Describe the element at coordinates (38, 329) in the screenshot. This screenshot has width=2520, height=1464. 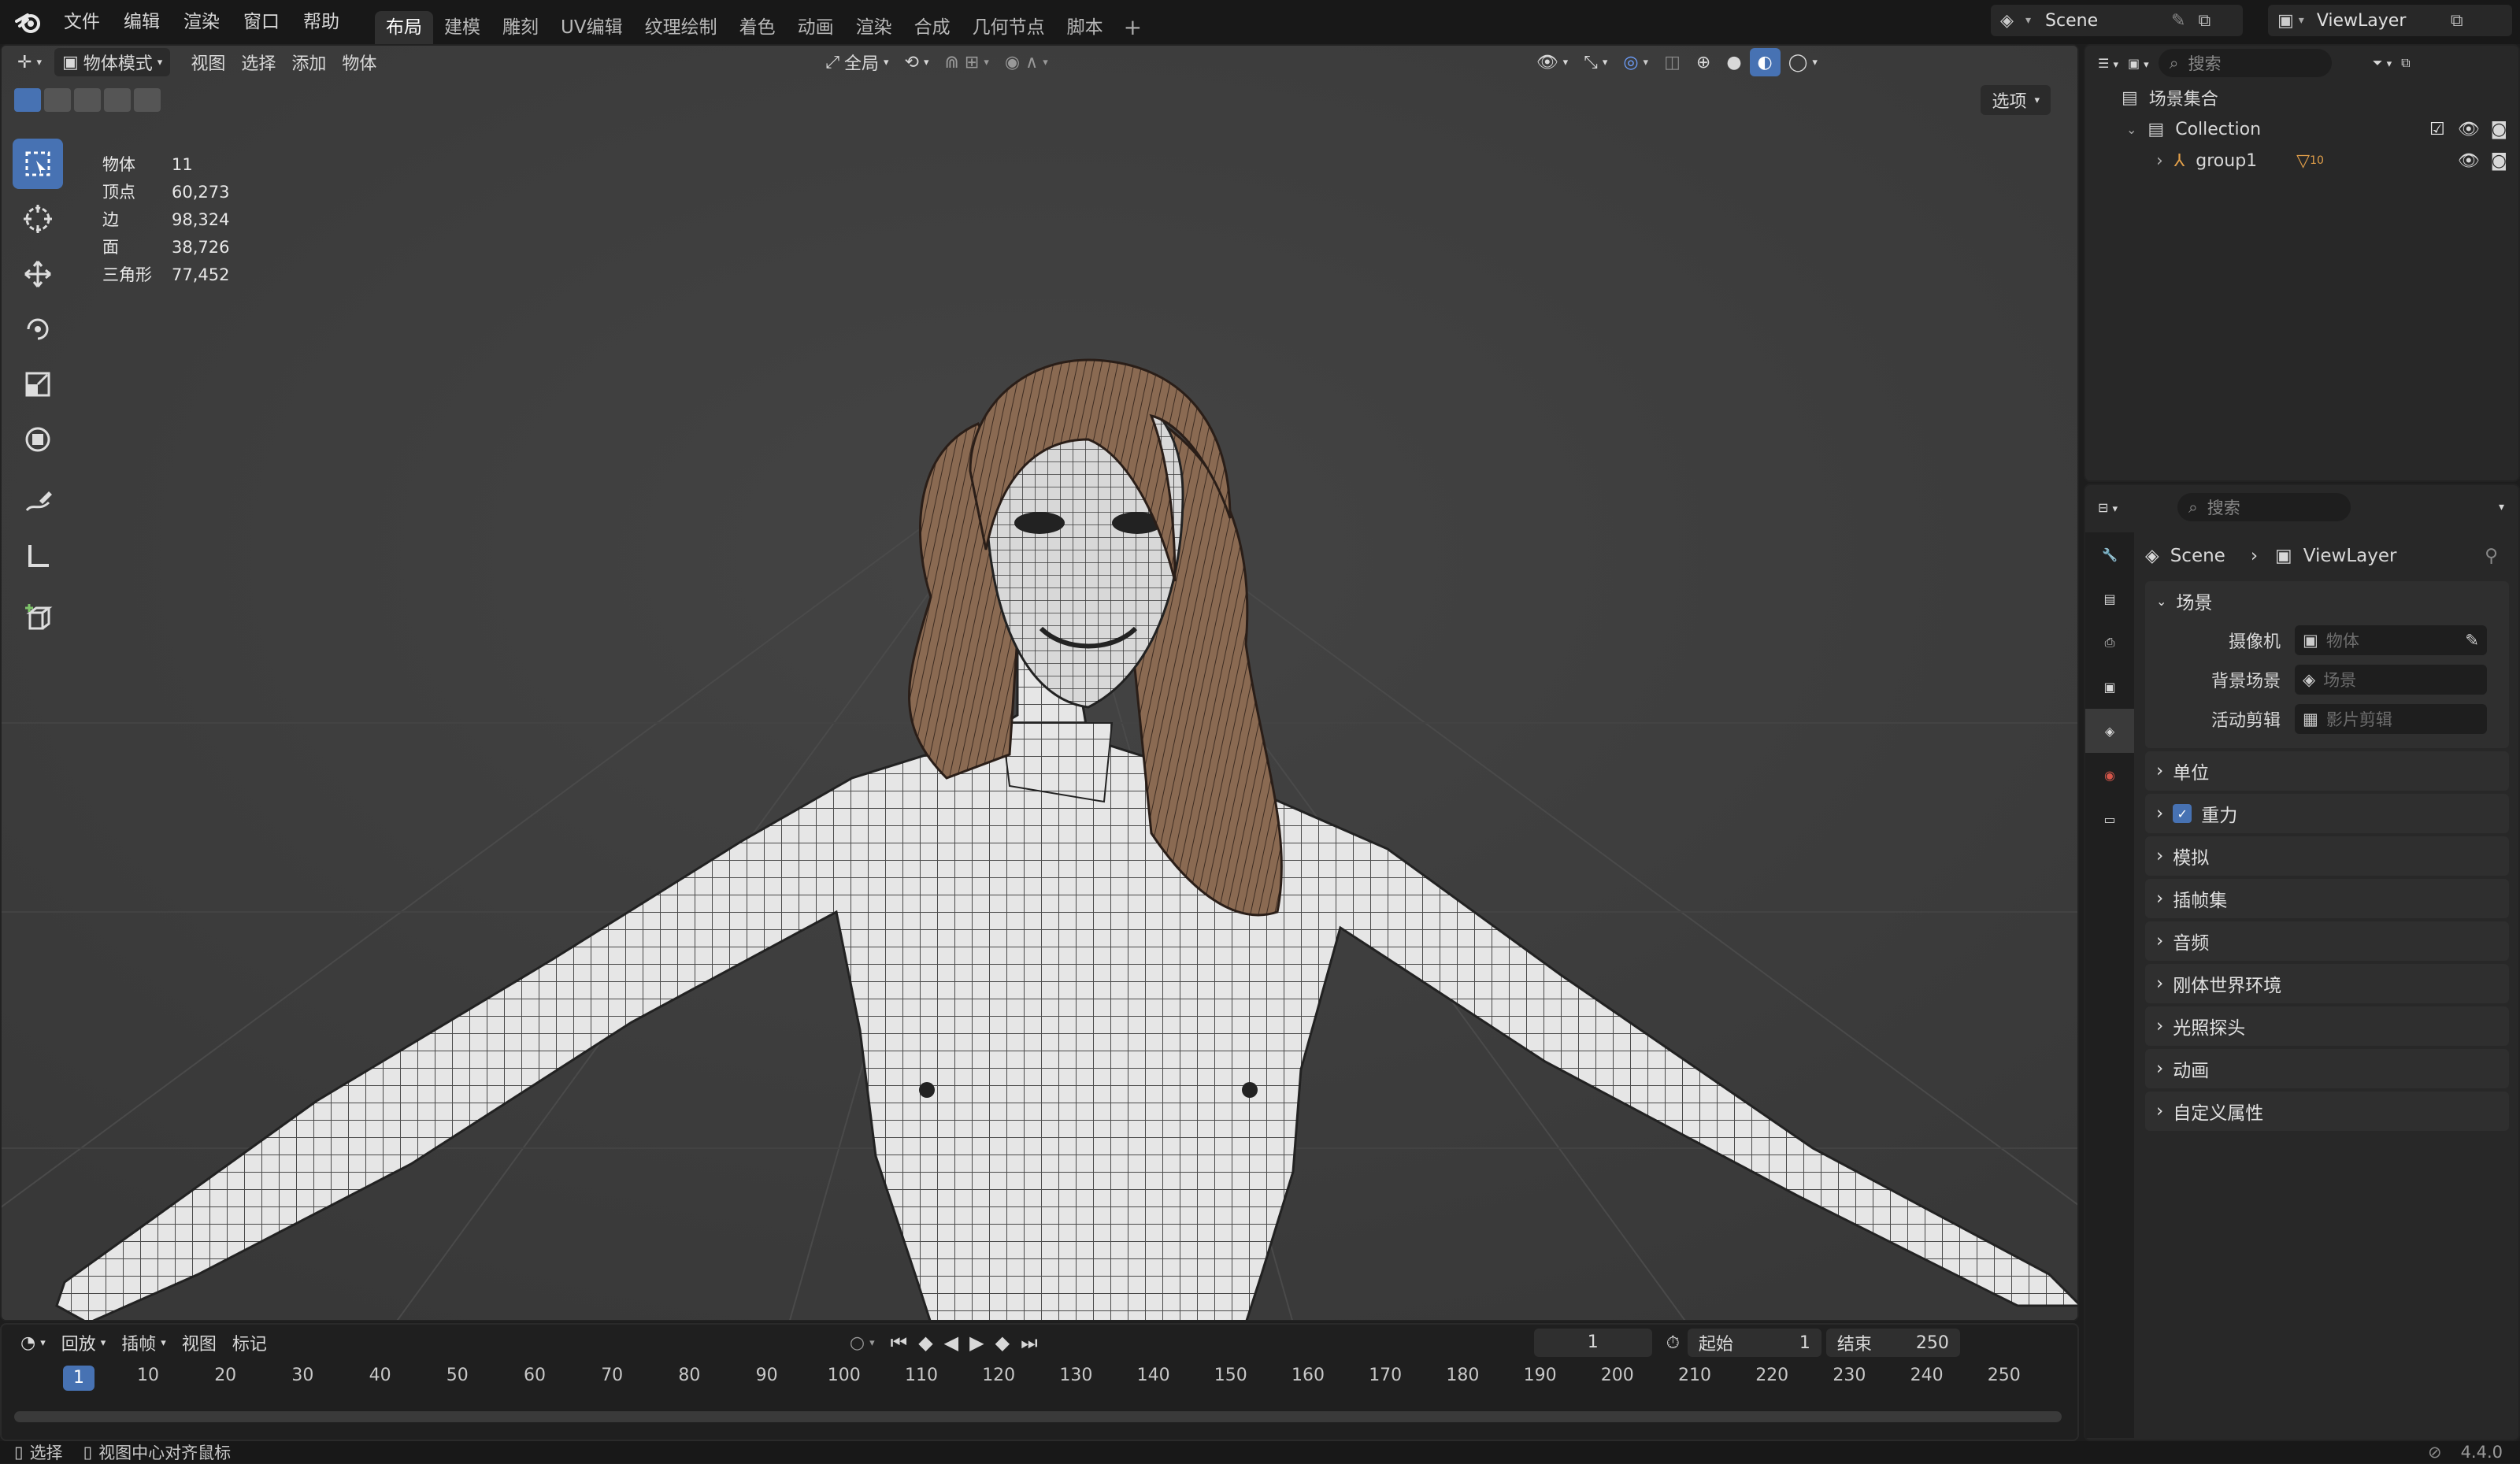
I see `rotate-icon` at that location.